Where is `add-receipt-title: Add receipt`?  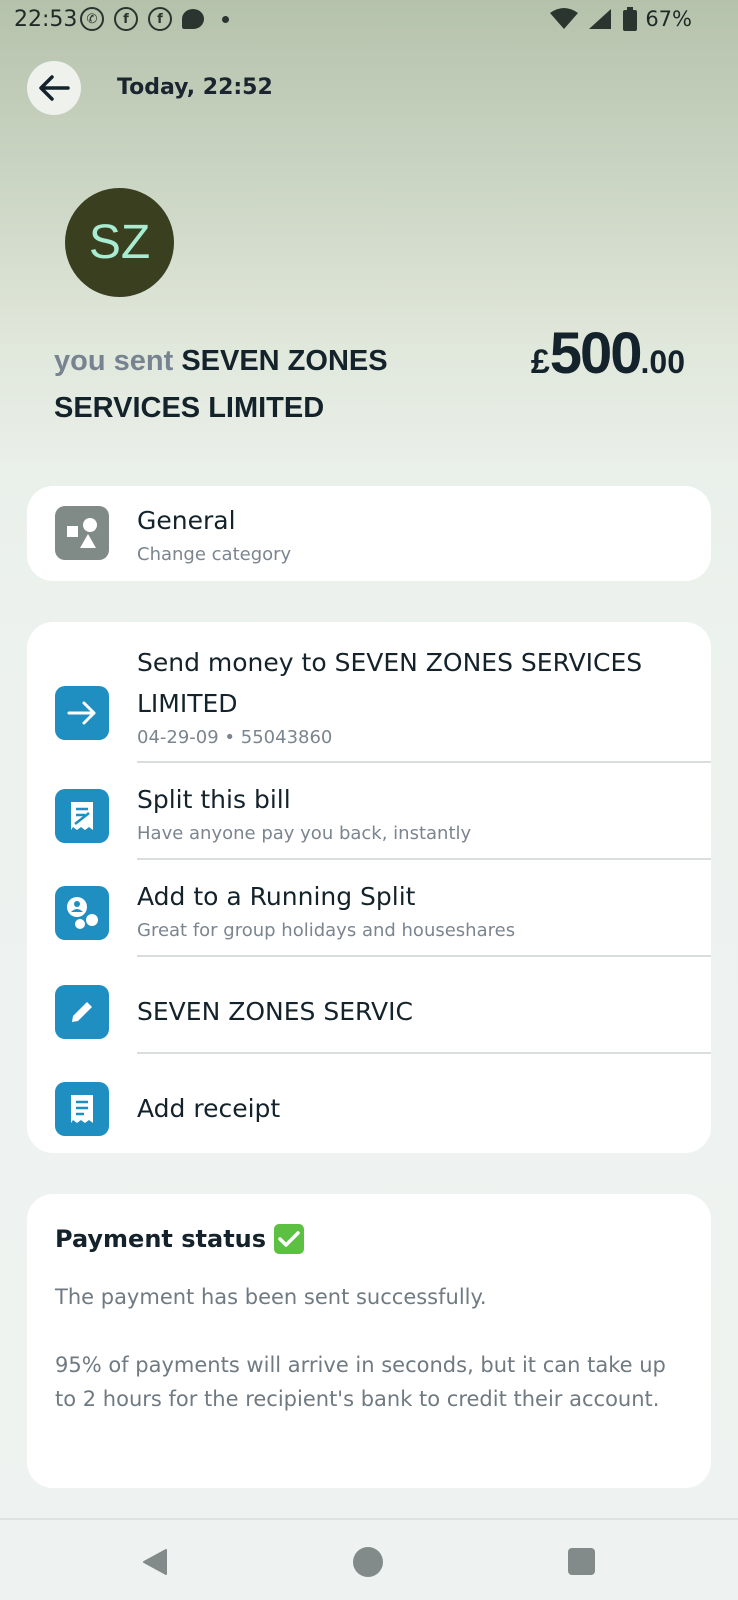
add-receipt-title: Add receipt is located at coordinates (209, 1108).